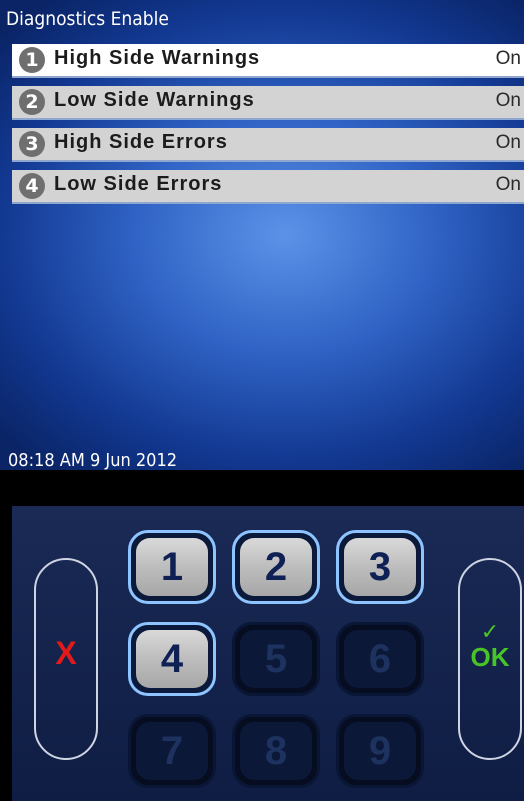 This screenshot has height=801, width=524. I want to click on menu-item-label: Low Side Errors, so click(138, 184).